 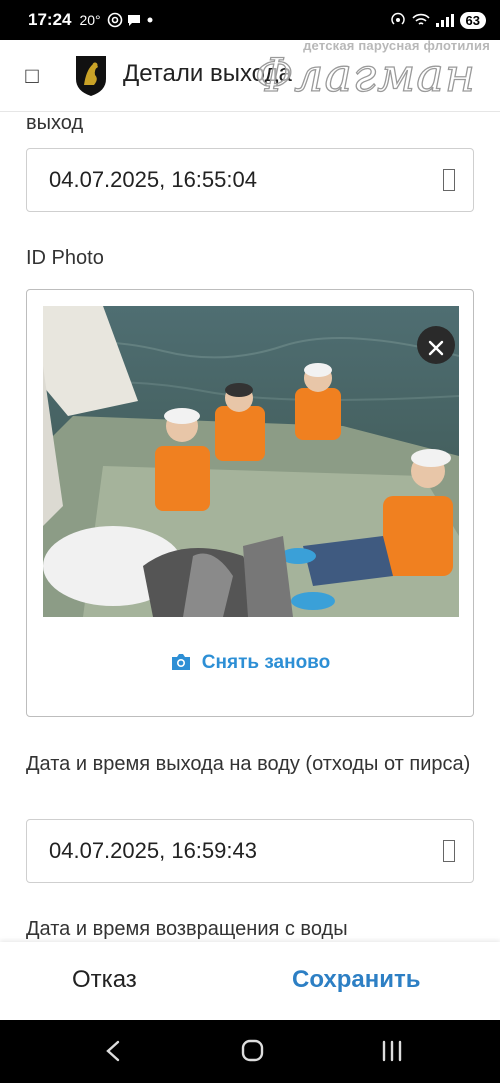 What do you see at coordinates (50, 19) in the screenshot?
I see `status-time: 17:24` at bounding box center [50, 19].